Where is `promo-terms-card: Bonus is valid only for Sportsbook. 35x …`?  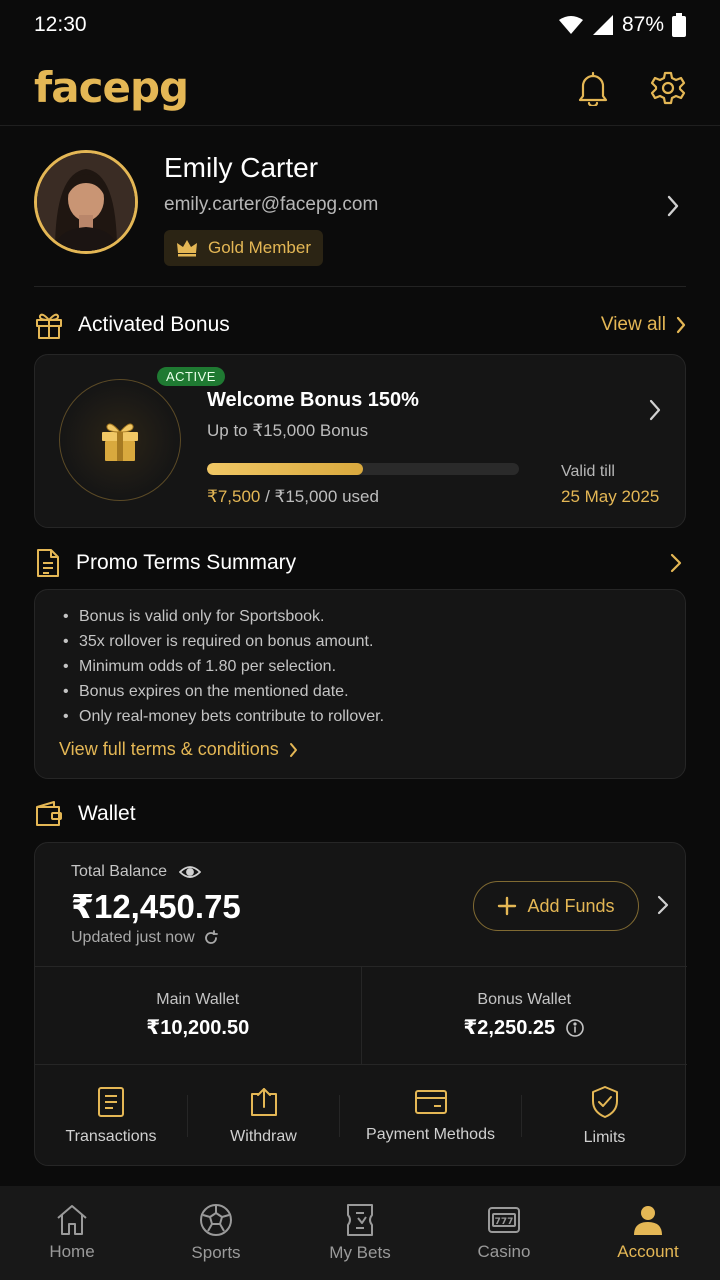
promo-terms-card: Bonus is valid only for Sportsbook. 35x … is located at coordinates (360, 684).